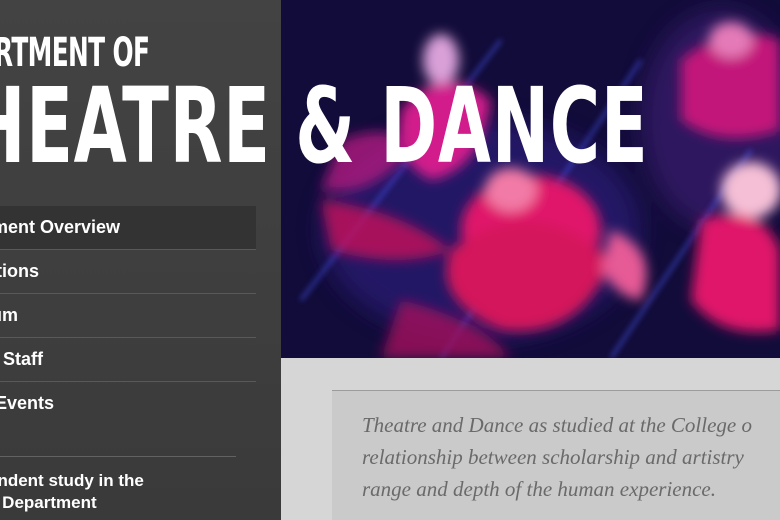 Image resolution: width=780 pixels, height=520 pixels. I want to click on nav-item-label: ulum, so click(9, 315).